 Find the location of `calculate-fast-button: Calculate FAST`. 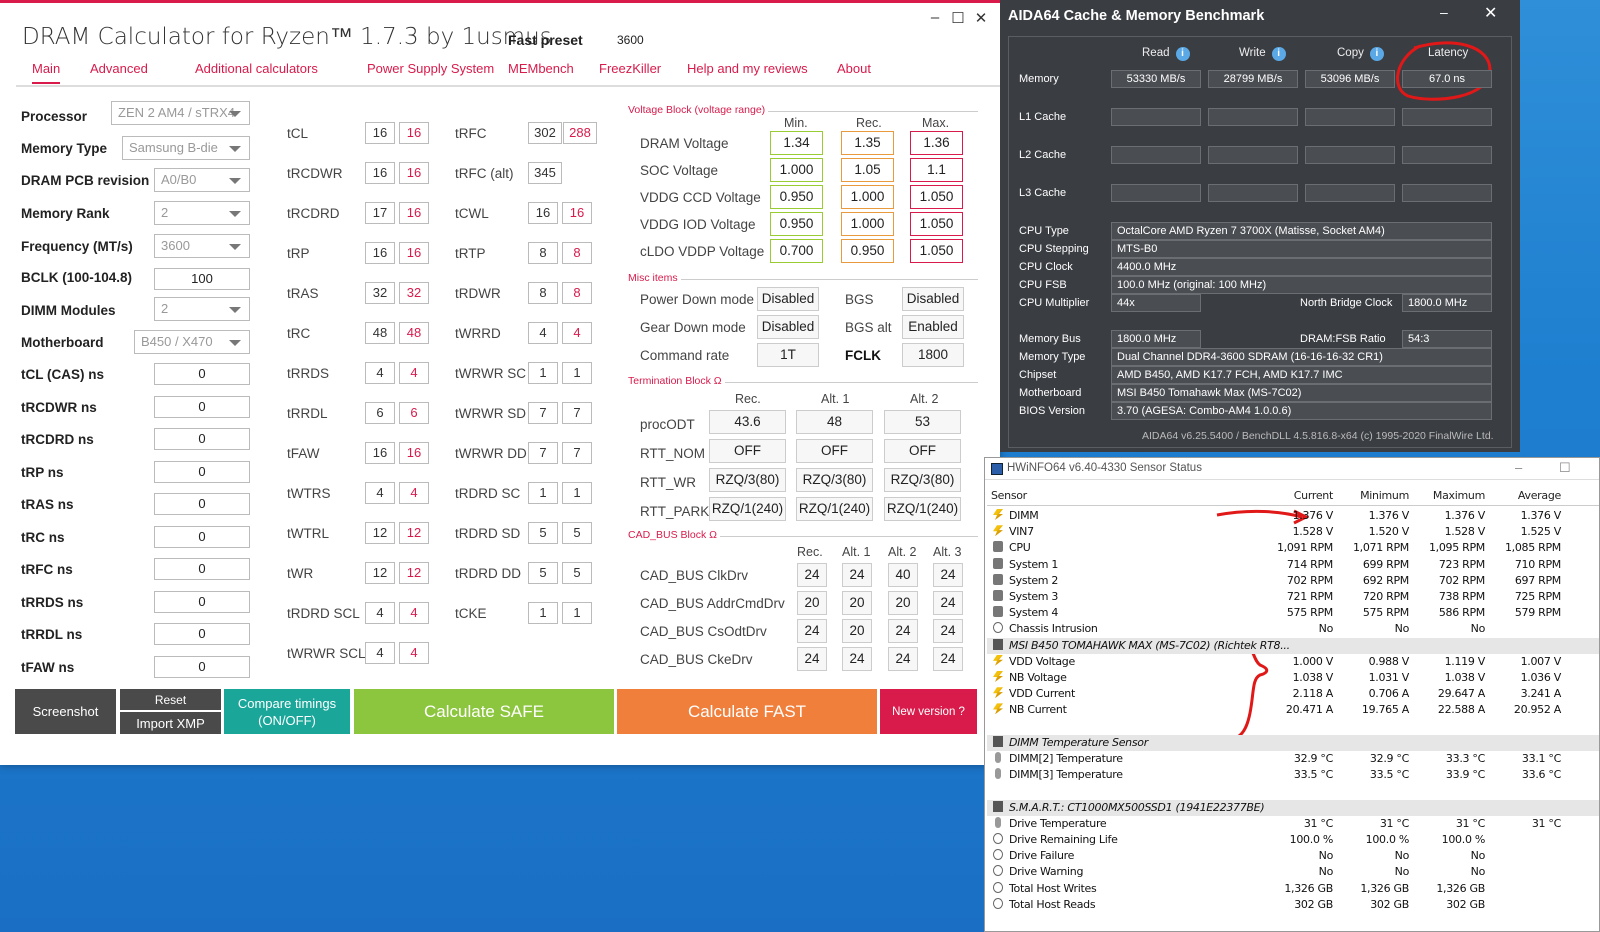

calculate-fast-button: Calculate FAST is located at coordinates (747, 711).